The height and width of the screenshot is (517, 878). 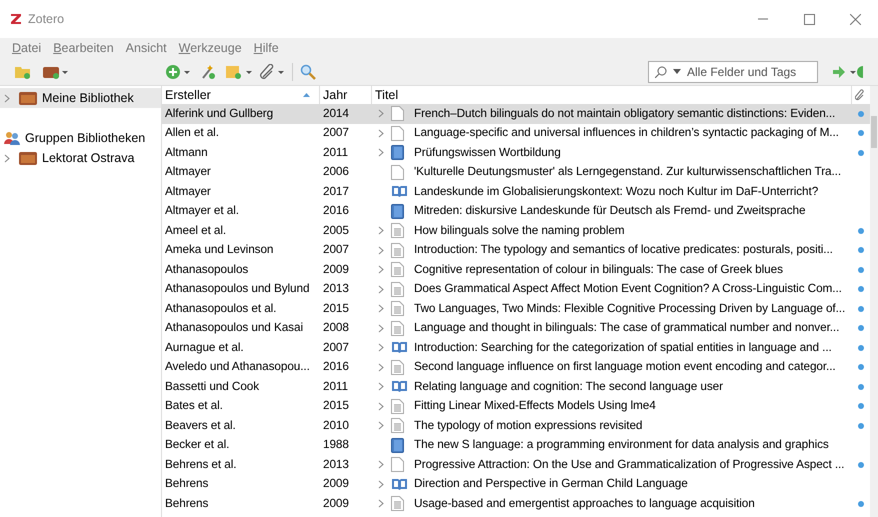 I want to click on year-cell-text: 2016, so click(x=336, y=367).